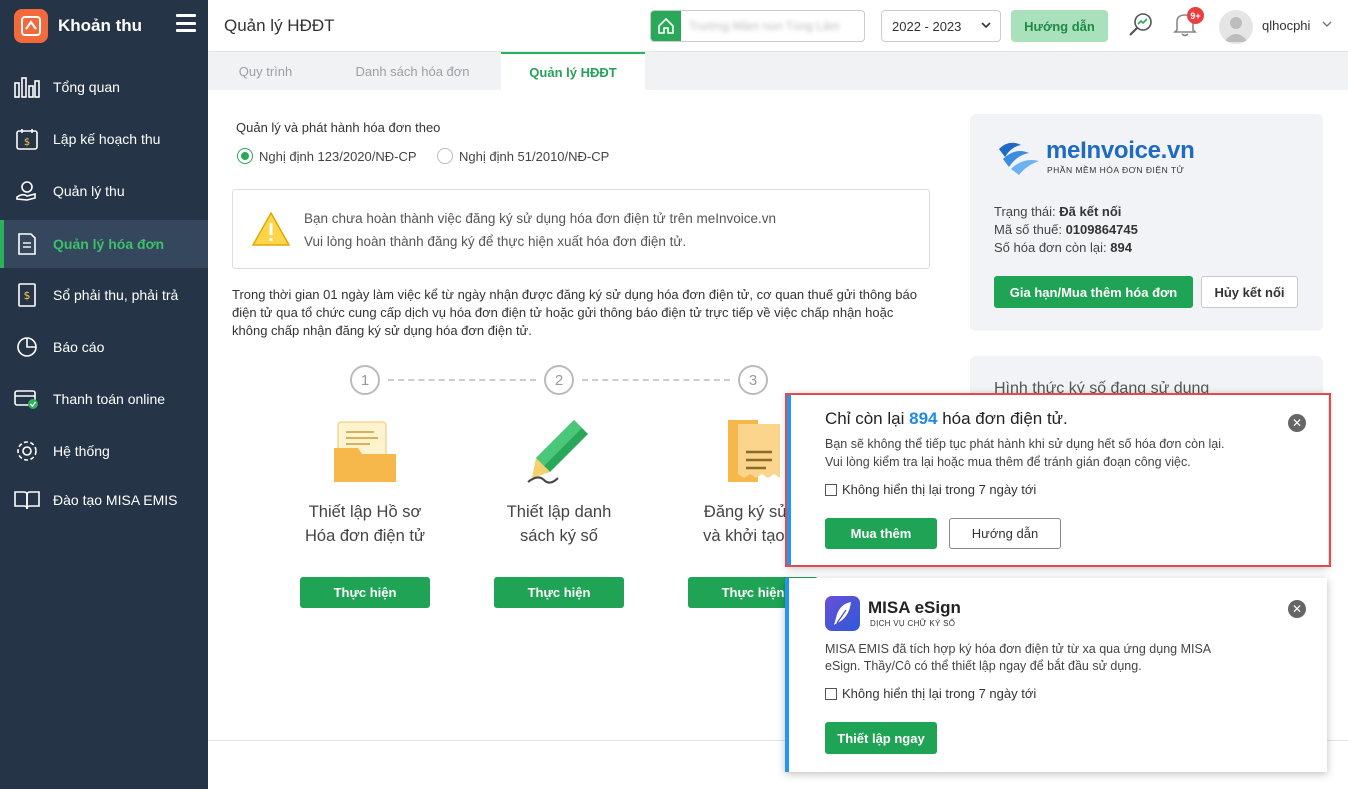 This screenshot has height=789, width=1348. I want to click on step-title-line: Hóa đơn điện tử, so click(365, 536).